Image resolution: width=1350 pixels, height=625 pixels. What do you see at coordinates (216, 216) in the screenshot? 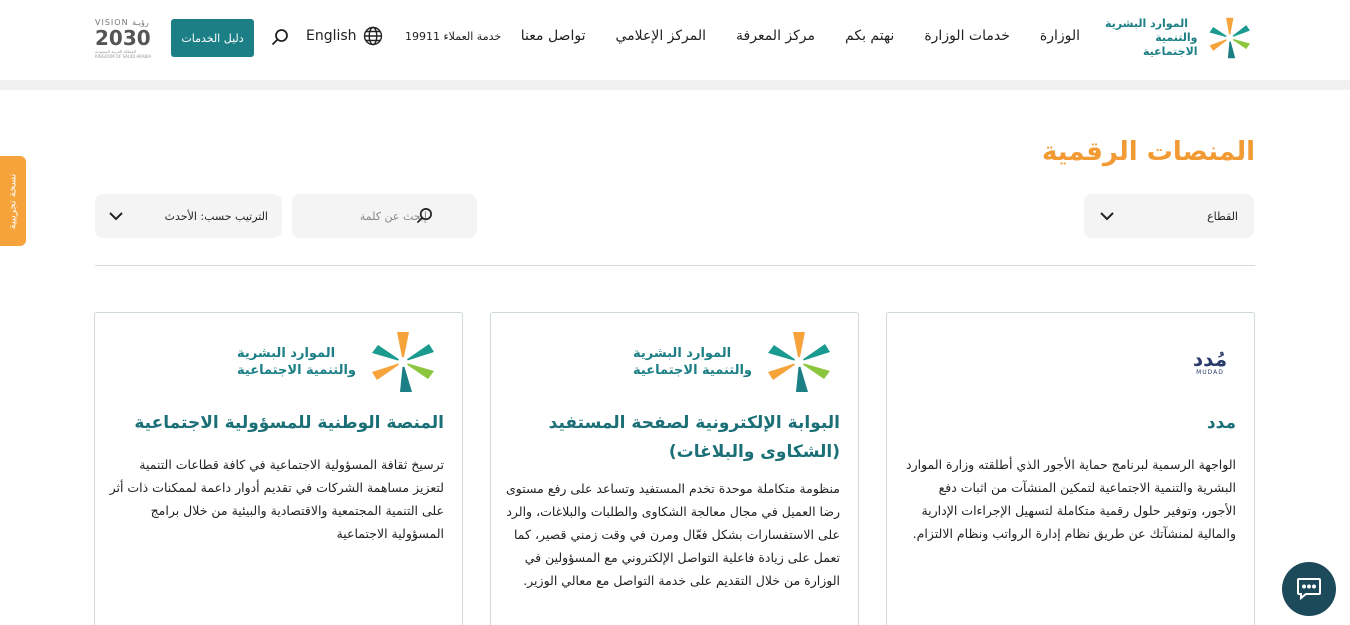
I see `sort-label: الترتيب حسب: الأحدث` at bounding box center [216, 216].